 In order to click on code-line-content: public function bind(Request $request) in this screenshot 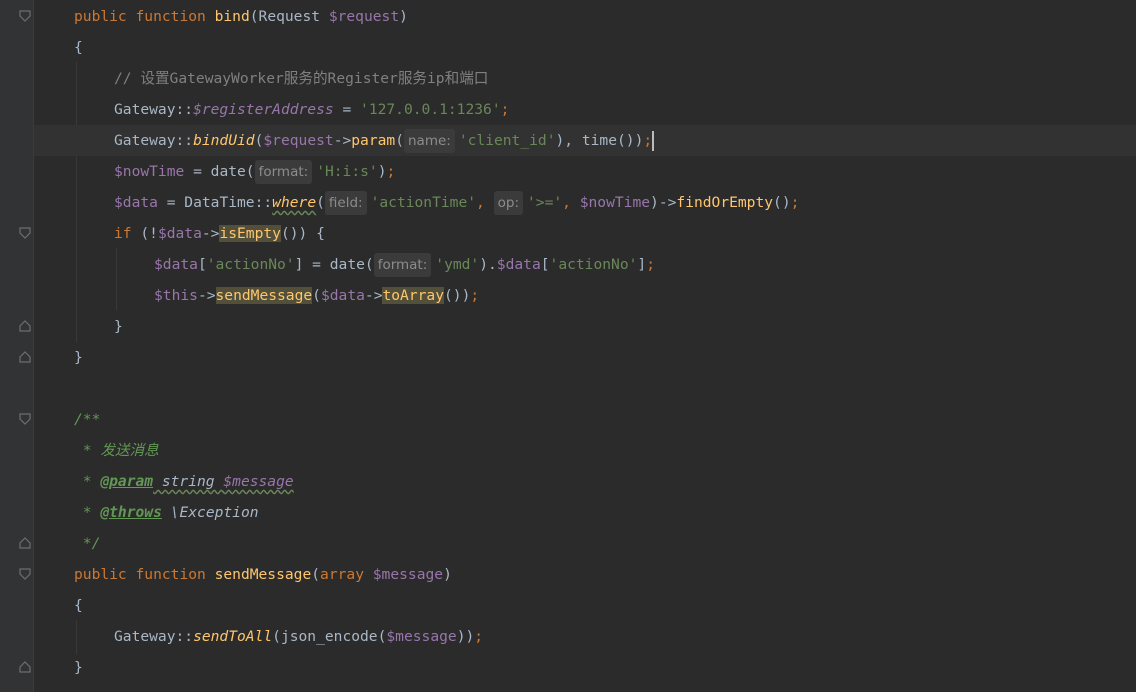, I will do `click(241, 16)`.